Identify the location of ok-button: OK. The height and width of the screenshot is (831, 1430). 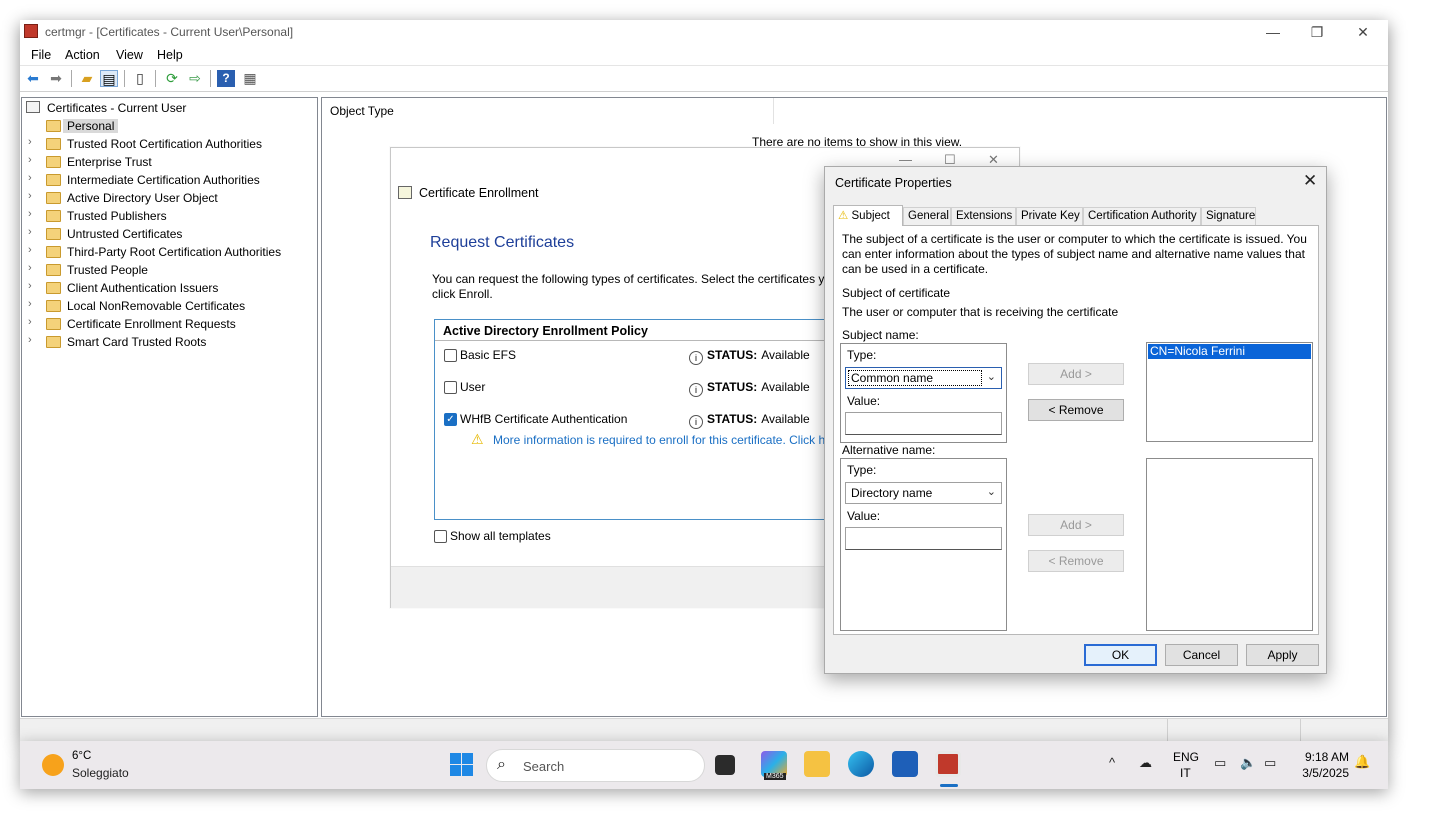
(1120, 655).